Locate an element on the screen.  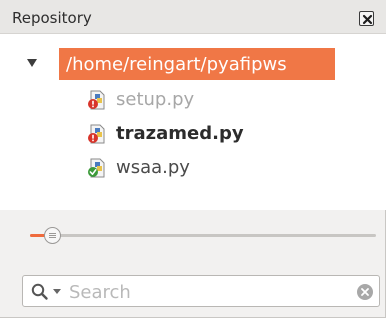
tree-item-wsaa-py: wsaa.py is located at coordinates (197, 168).